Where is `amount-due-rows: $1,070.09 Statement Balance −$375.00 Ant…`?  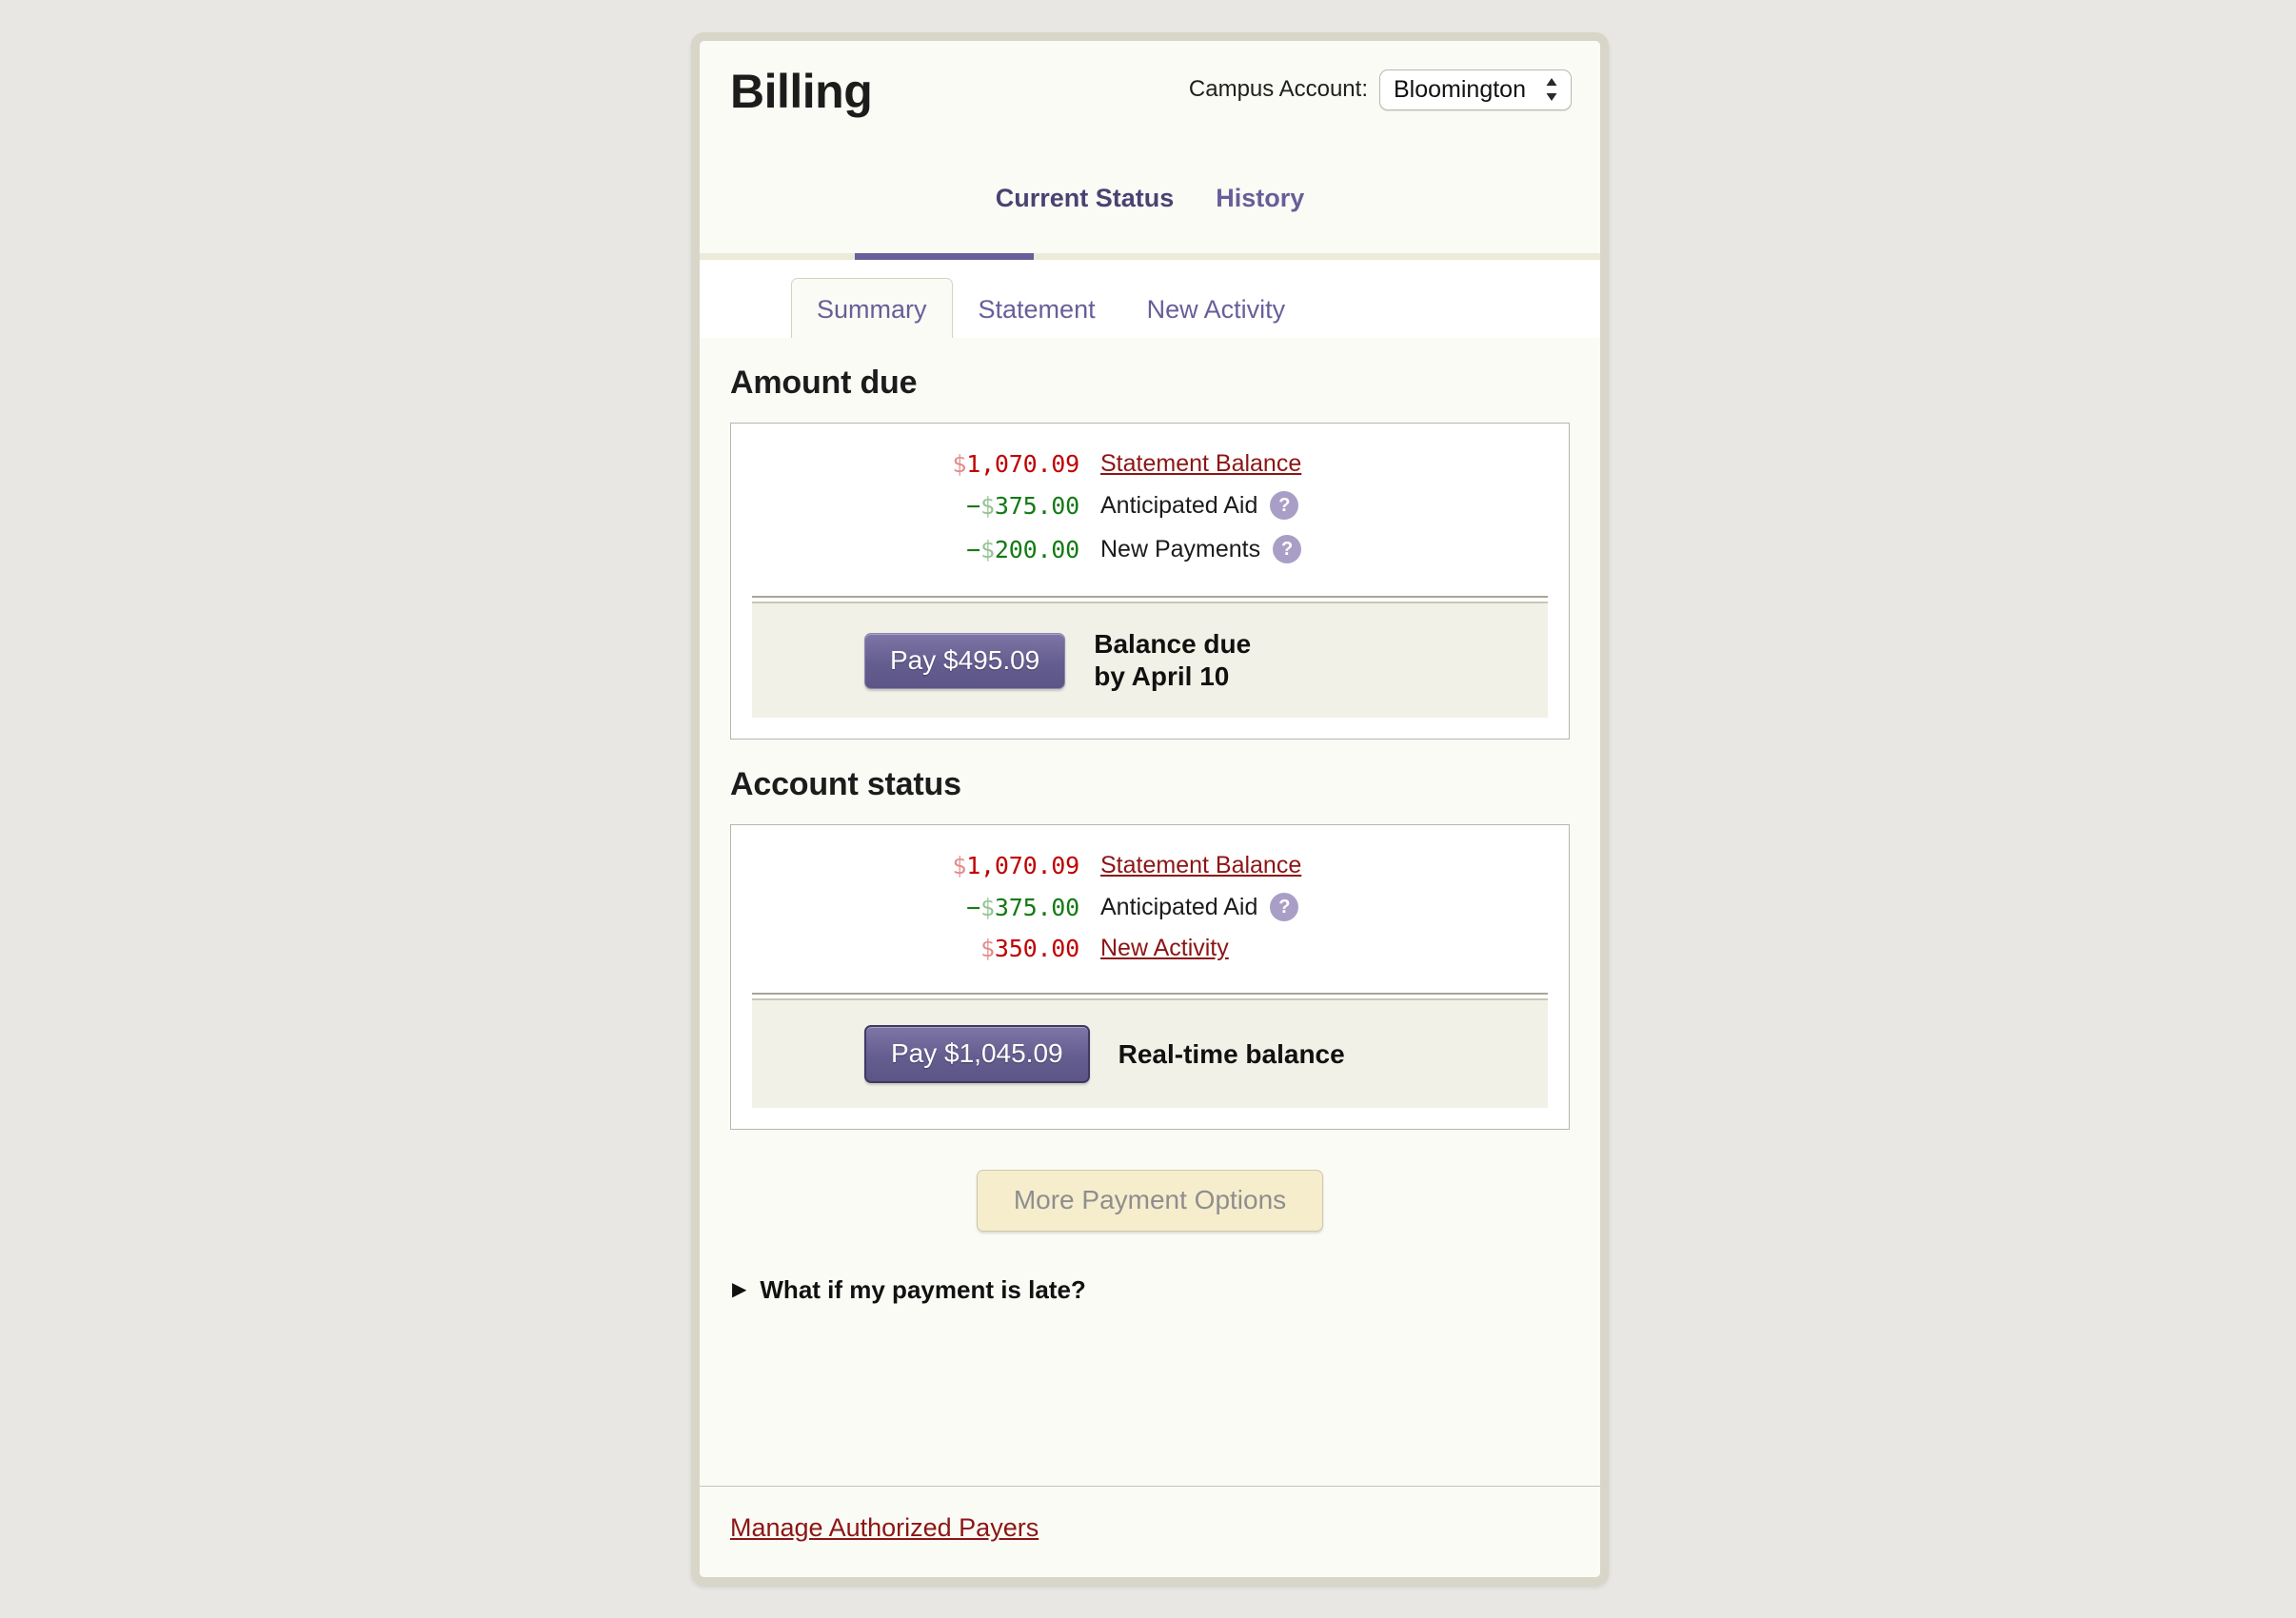
amount-due-rows: $1,070.09 Statement Balance −$375.00 Ant… is located at coordinates (1150, 503).